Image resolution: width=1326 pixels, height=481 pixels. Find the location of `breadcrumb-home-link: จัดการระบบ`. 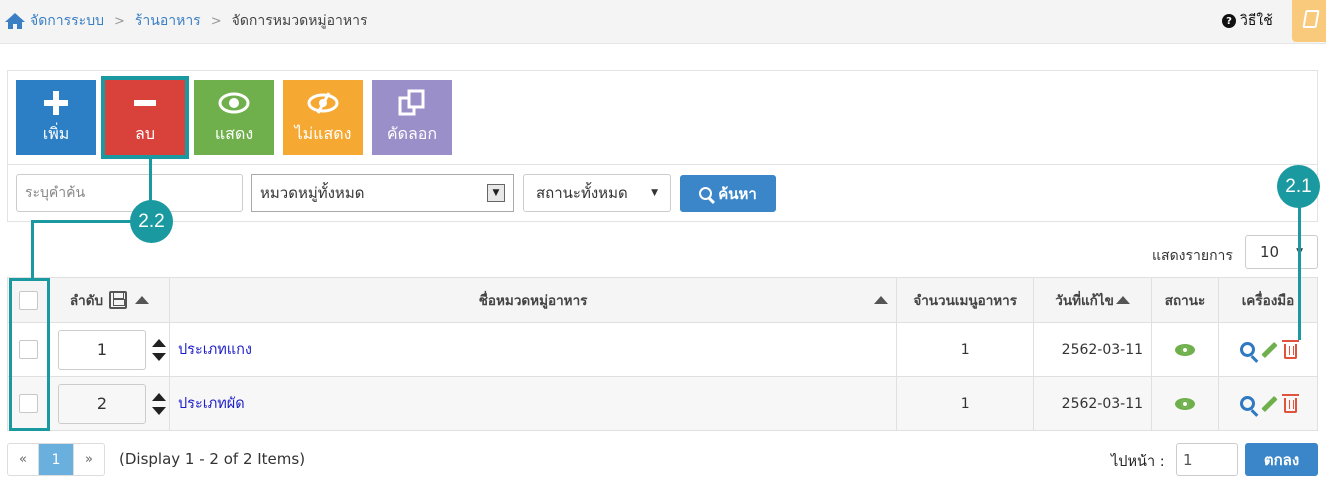

breadcrumb-home-link: จัดการระบบ is located at coordinates (67, 21).